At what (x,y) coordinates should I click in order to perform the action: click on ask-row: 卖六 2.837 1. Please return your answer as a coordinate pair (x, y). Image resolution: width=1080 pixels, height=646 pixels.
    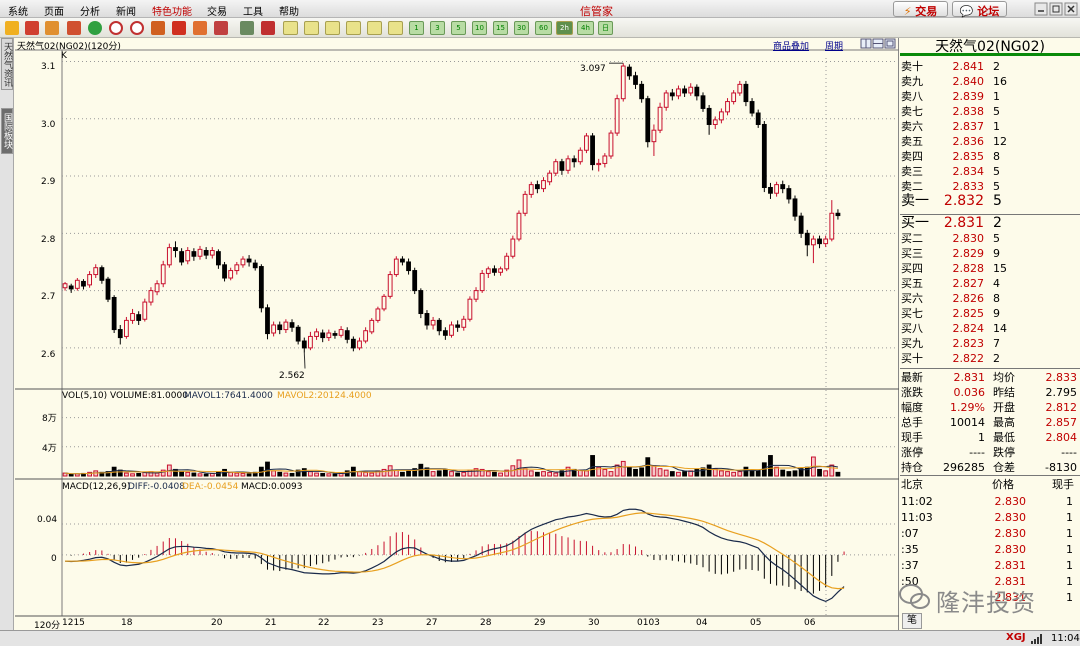
    Looking at the image, I should click on (990, 126).